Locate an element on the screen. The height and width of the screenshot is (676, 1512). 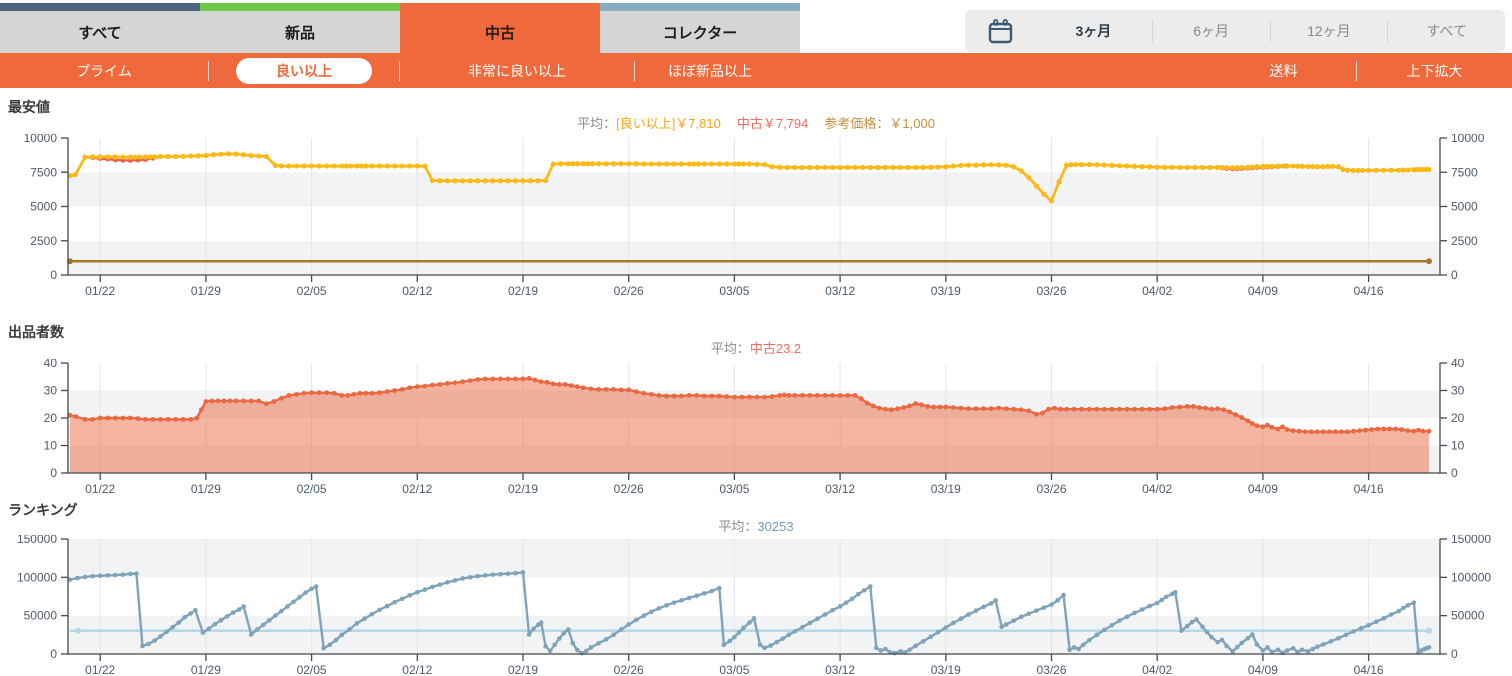
seller-count-average-caption: 平均：中古23.2 is located at coordinates (756, 350).